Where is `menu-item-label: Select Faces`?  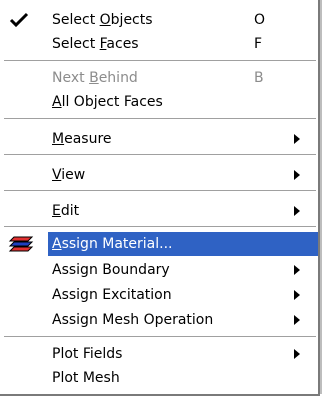 menu-item-label: Select Faces is located at coordinates (95, 44).